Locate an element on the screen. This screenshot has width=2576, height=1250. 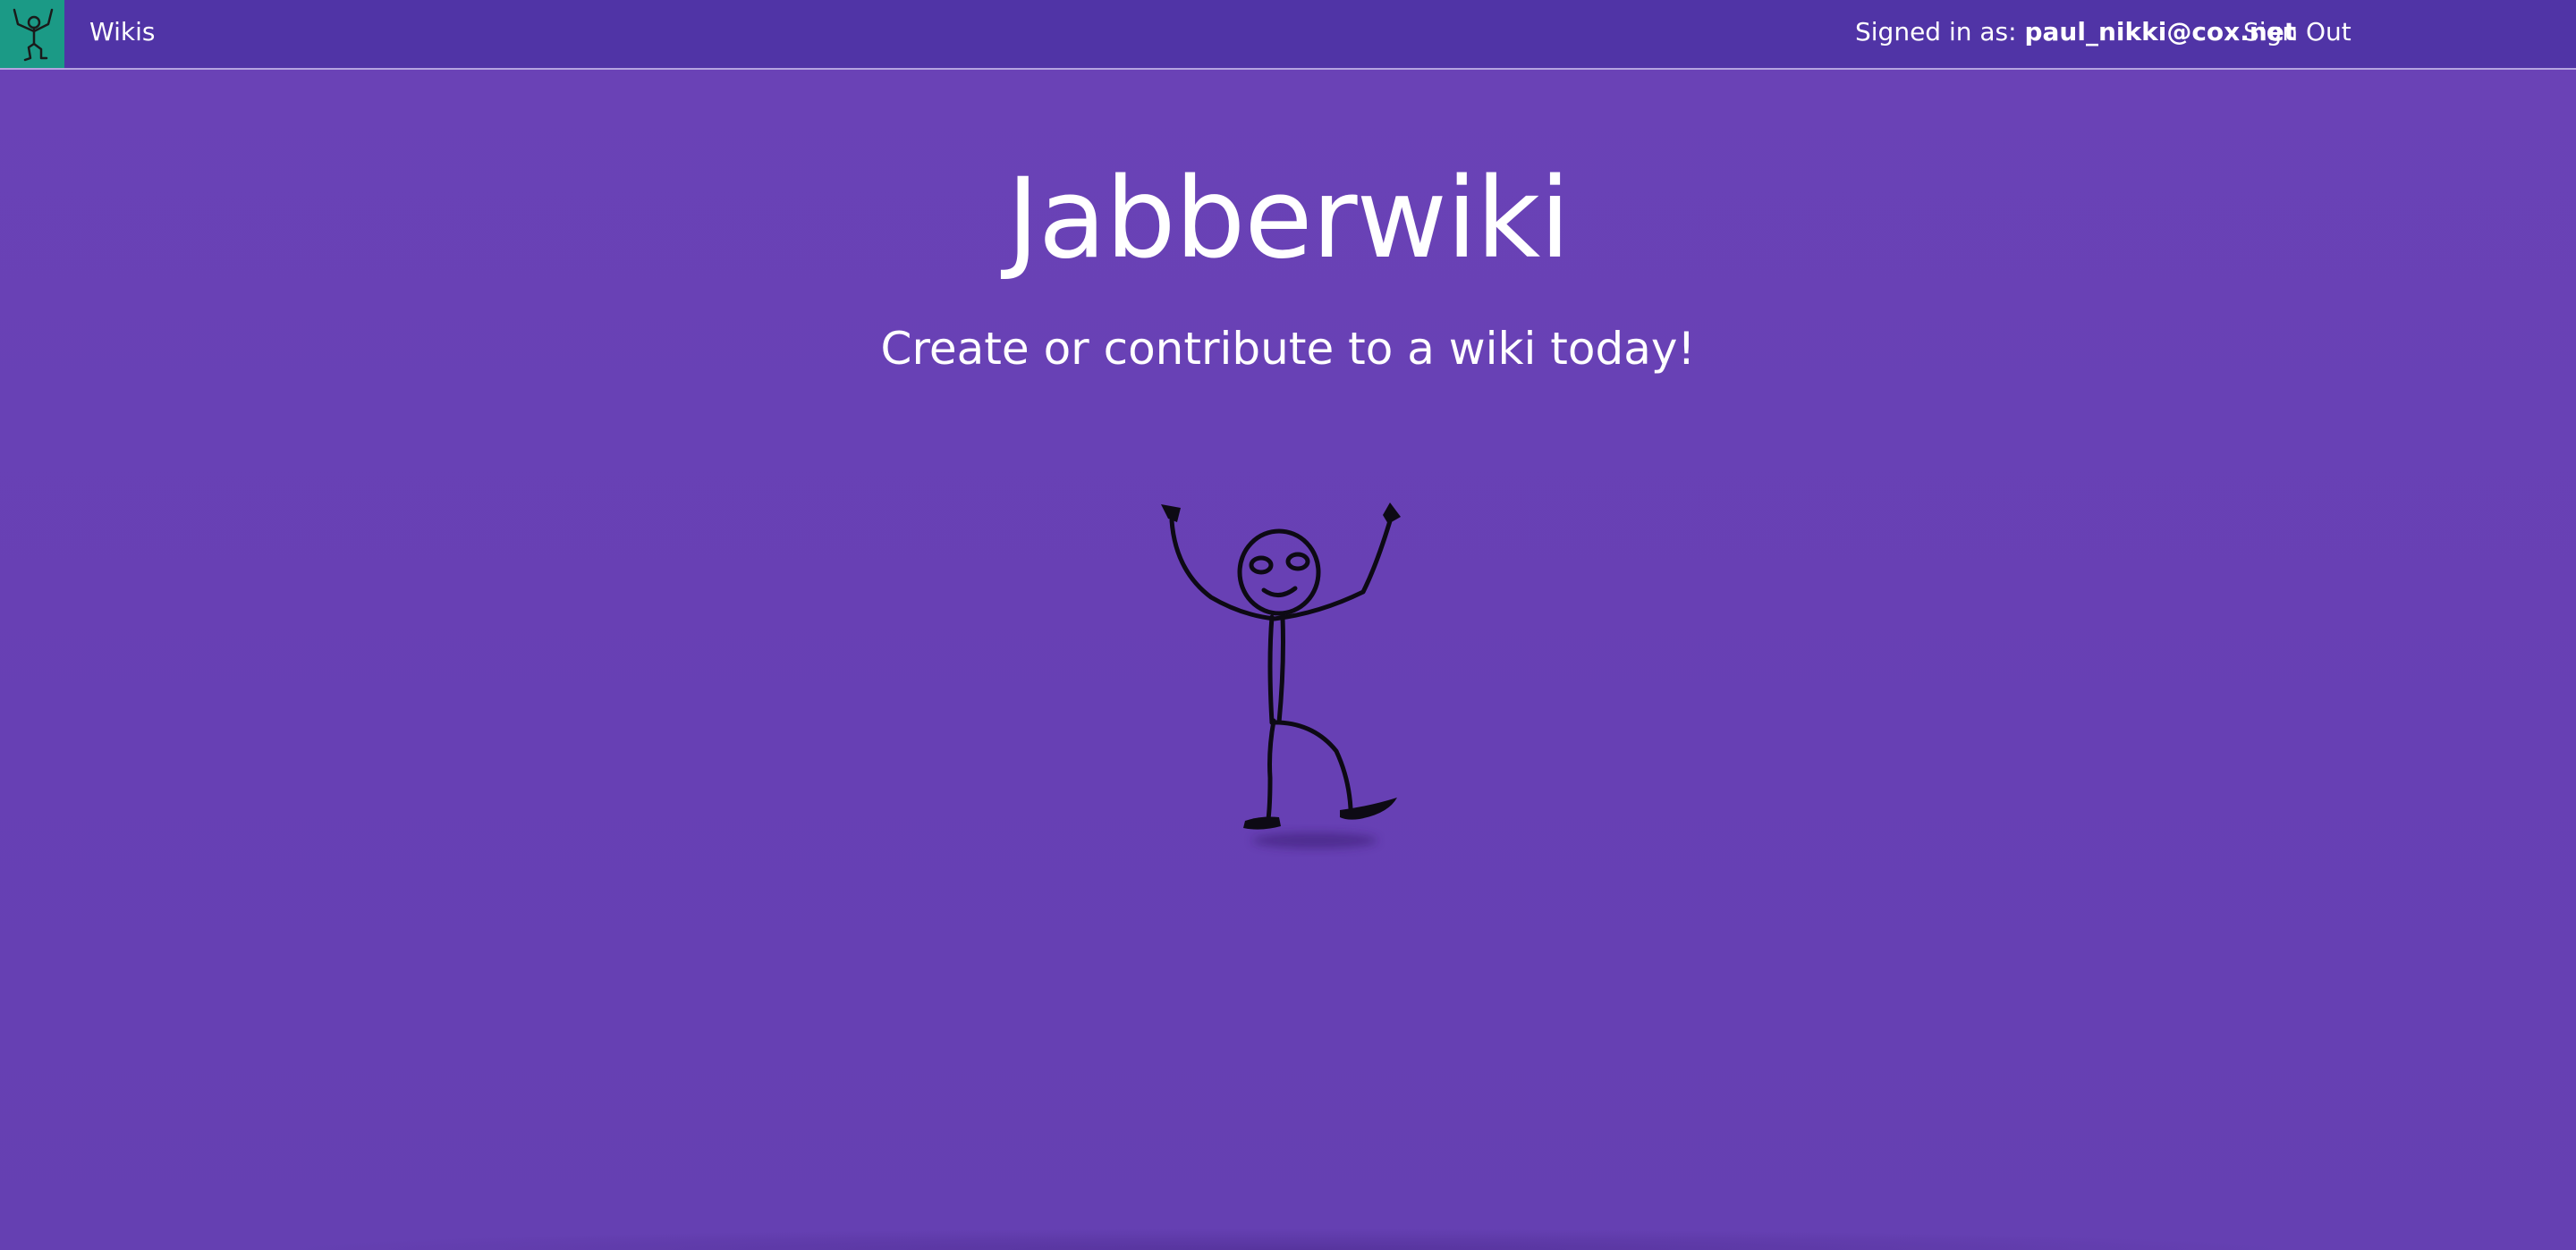
stick-figure-mascot is located at coordinates (1281, 676).